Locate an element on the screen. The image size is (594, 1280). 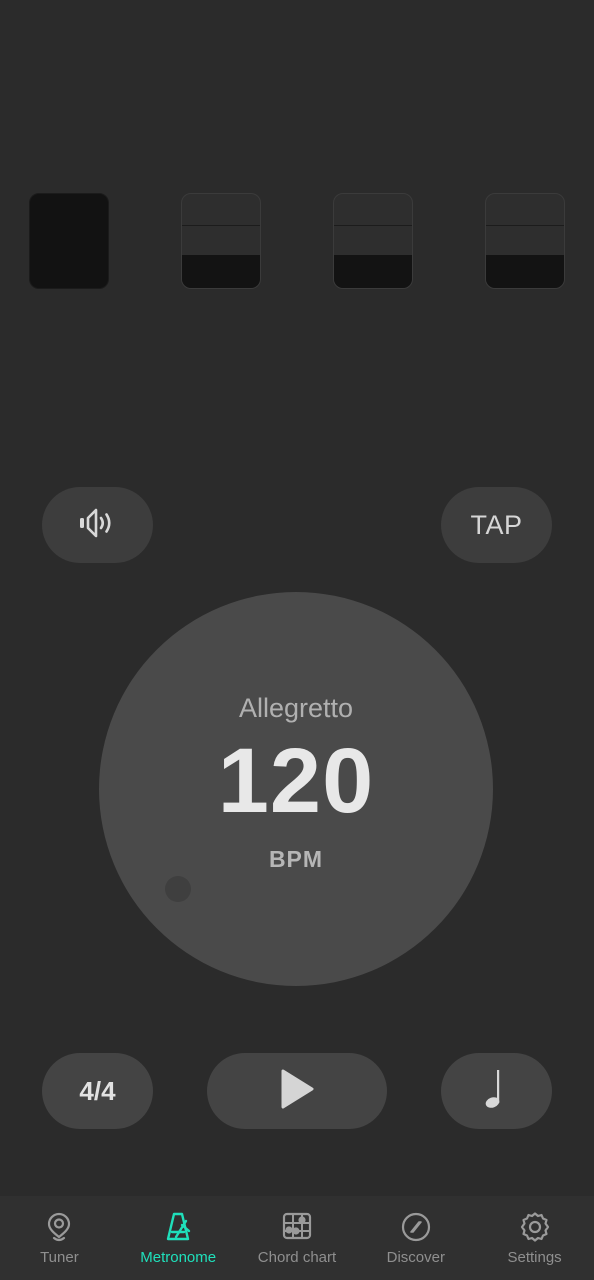
play-icon is located at coordinates (297, 1091).